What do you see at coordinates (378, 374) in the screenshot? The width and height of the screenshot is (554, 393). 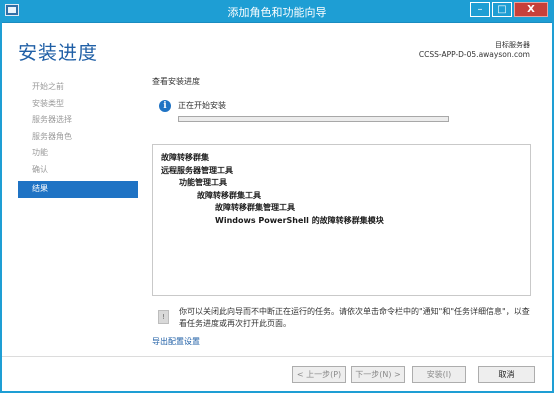 I see `next-button: 下一步(N) >` at bounding box center [378, 374].